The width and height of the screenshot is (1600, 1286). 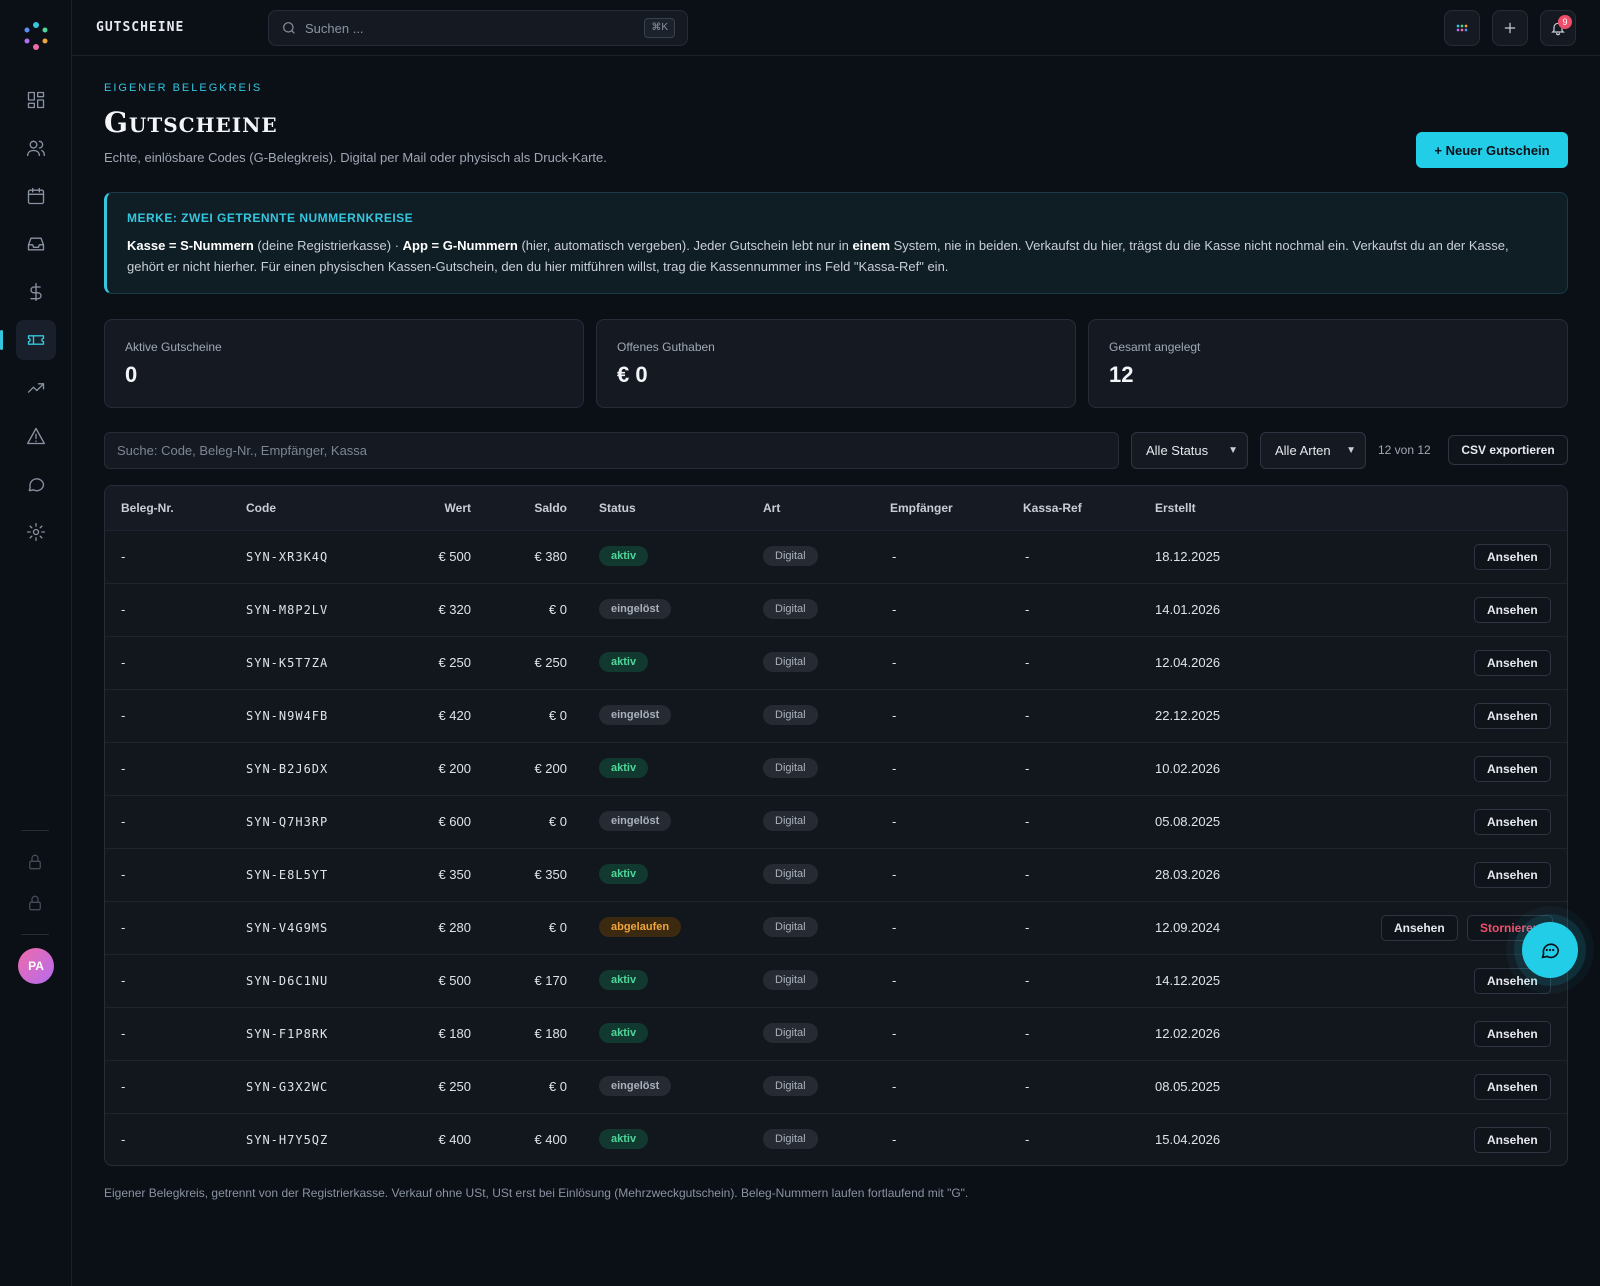 What do you see at coordinates (1189, 450) in the screenshot?
I see `status-filter-select: Alle Status ▼` at bounding box center [1189, 450].